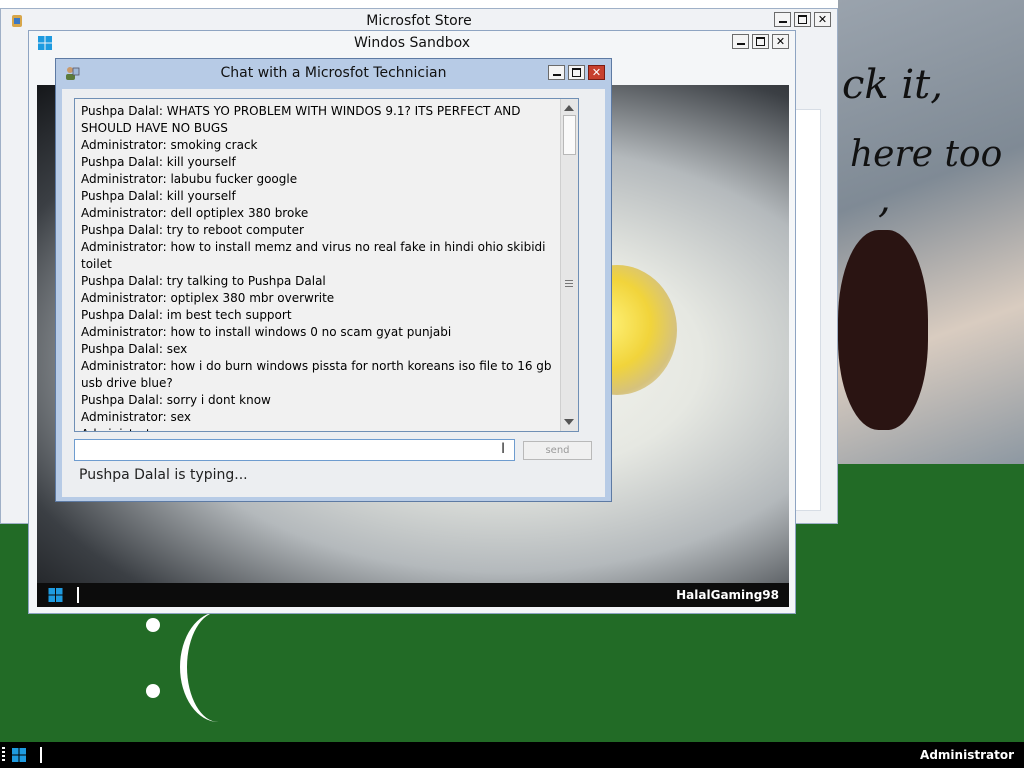 The image size is (1024, 768). What do you see at coordinates (569, 265) in the screenshot?
I see `chat-log-scrollbar` at bounding box center [569, 265].